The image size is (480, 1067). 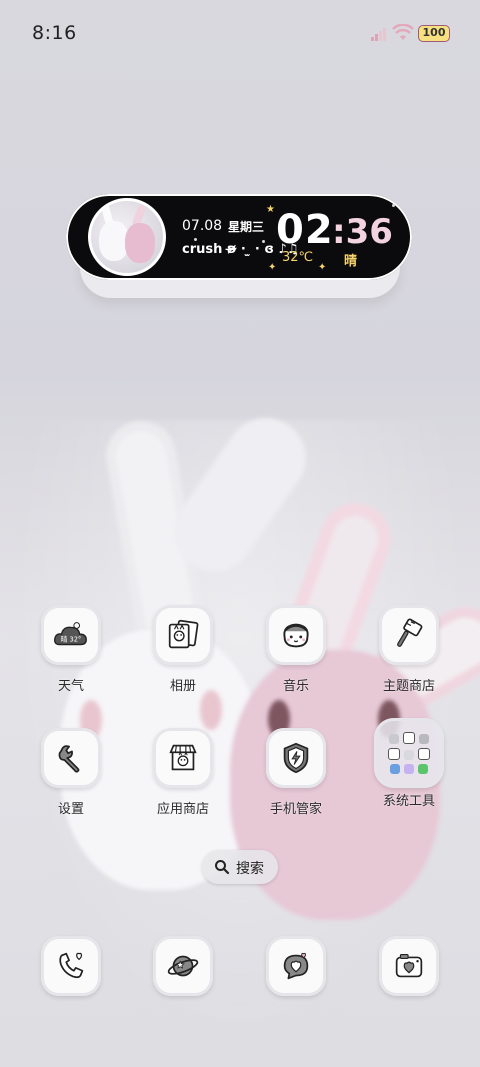 I want to click on status-time: 8:16, so click(x=54, y=33).